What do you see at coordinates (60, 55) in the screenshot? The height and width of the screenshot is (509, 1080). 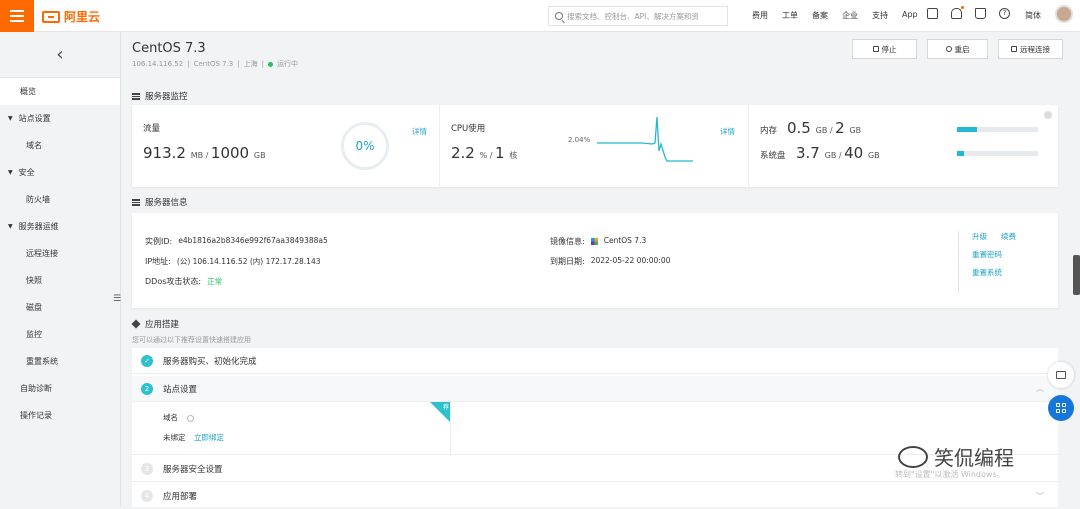 I see `back-chevron-icon: ‹` at bounding box center [60, 55].